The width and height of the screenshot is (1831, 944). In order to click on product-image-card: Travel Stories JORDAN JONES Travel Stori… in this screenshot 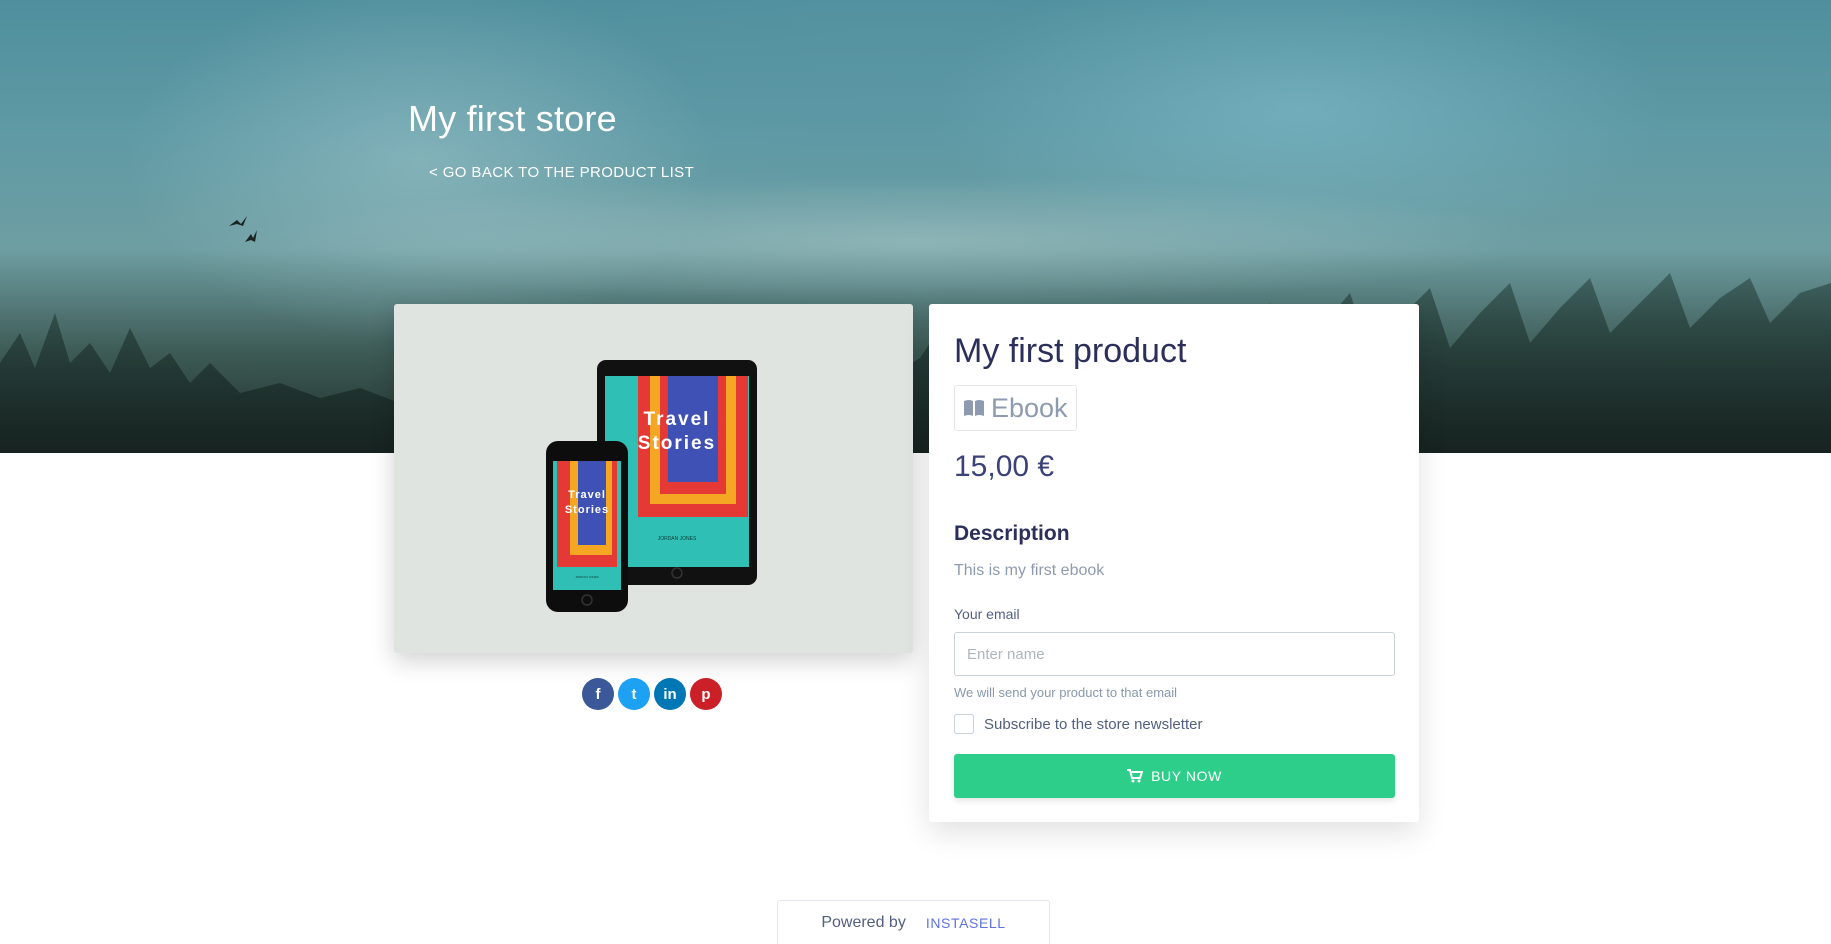, I will do `click(653, 478)`.